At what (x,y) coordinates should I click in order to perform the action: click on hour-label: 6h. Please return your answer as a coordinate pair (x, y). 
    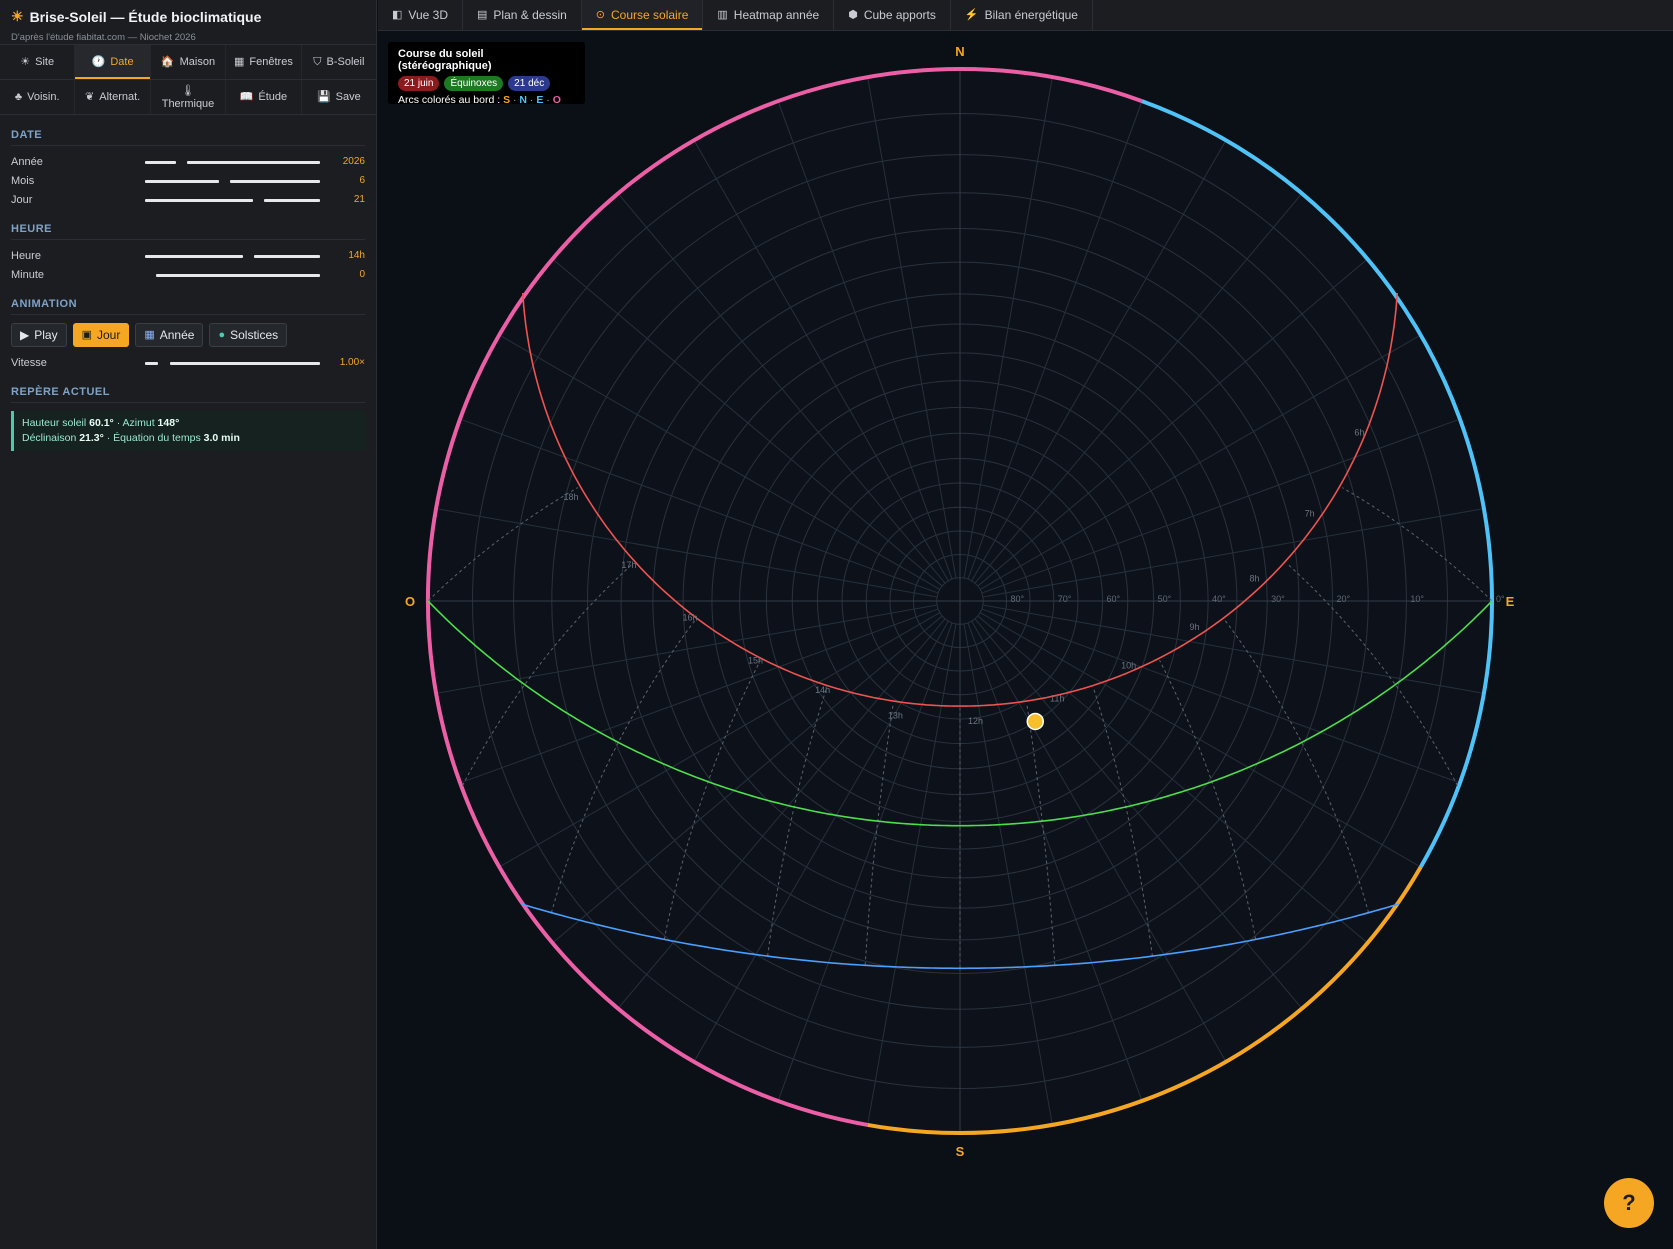
    Looking at the image, I should click on (1359, 433).